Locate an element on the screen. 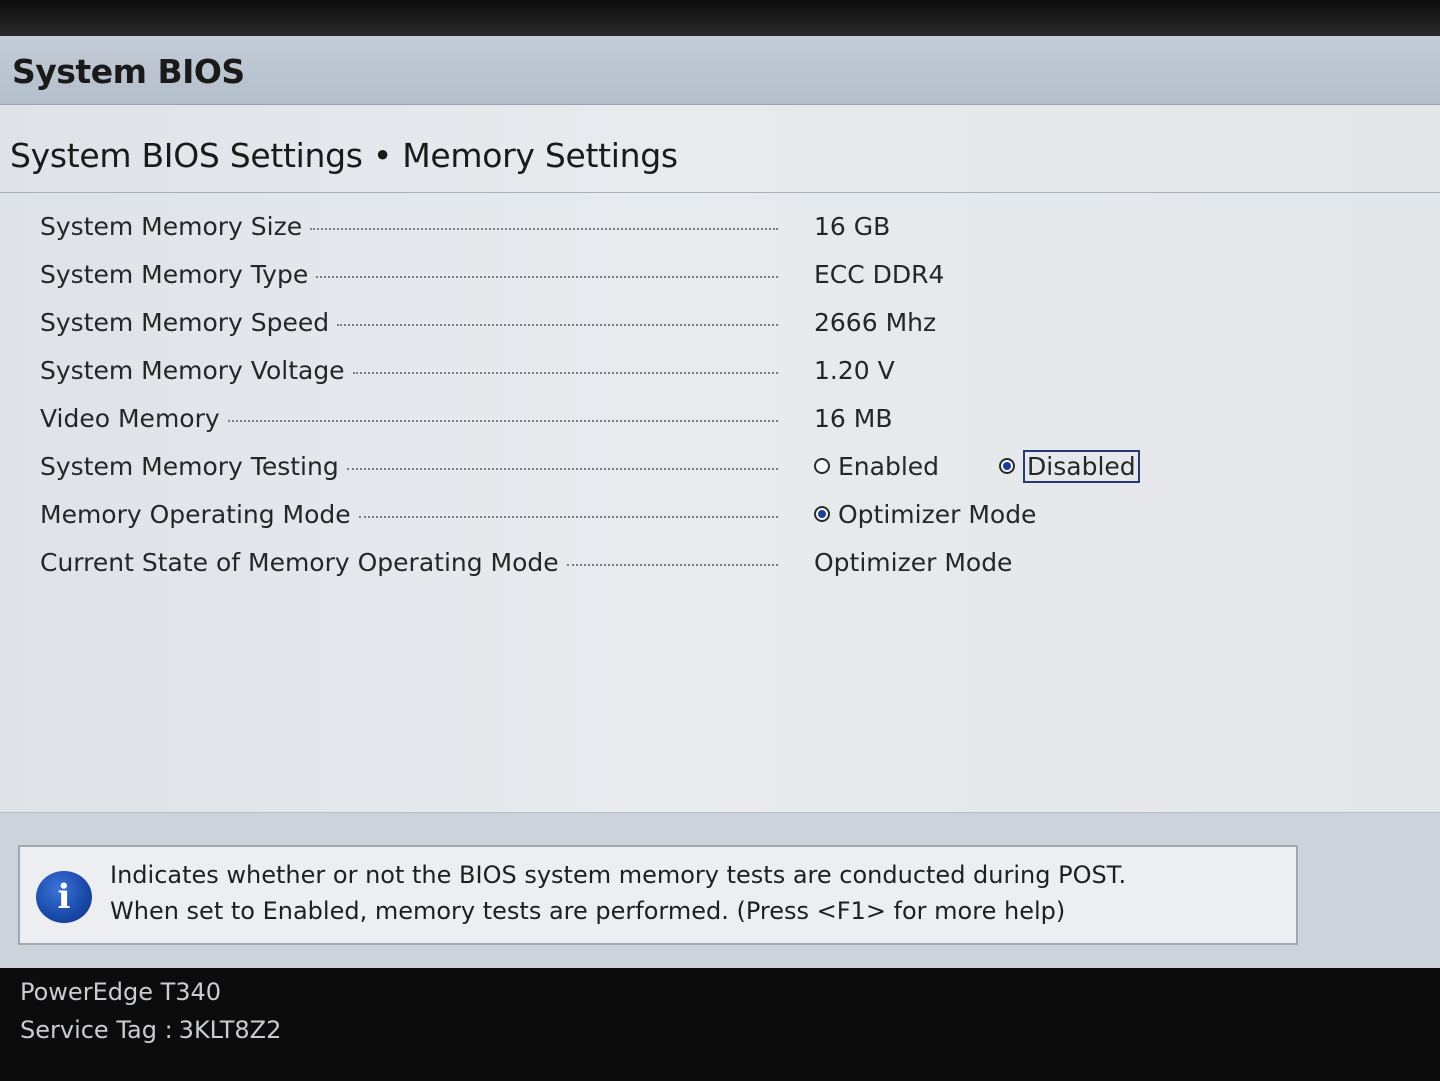  radio-disabled: Disabled is located at coordinates (1069, 466).